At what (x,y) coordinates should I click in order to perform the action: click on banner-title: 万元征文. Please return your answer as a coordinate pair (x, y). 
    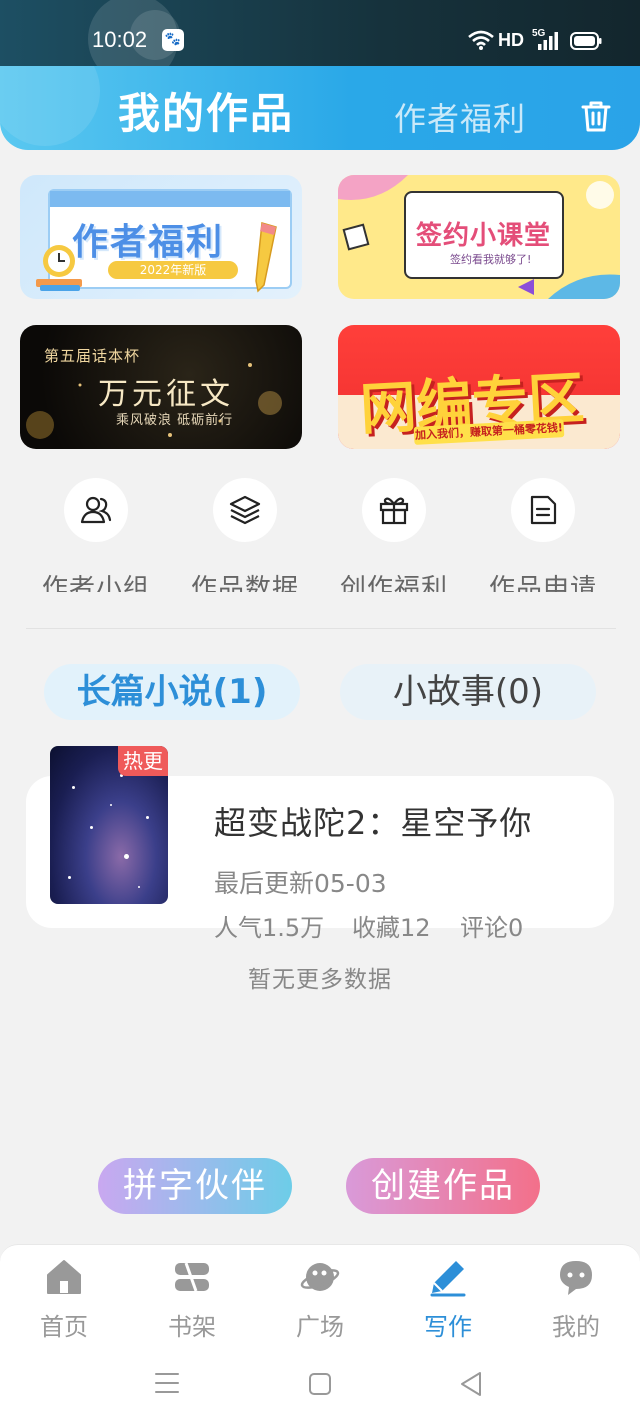
    Looking at the image, I should click on (166, 394).